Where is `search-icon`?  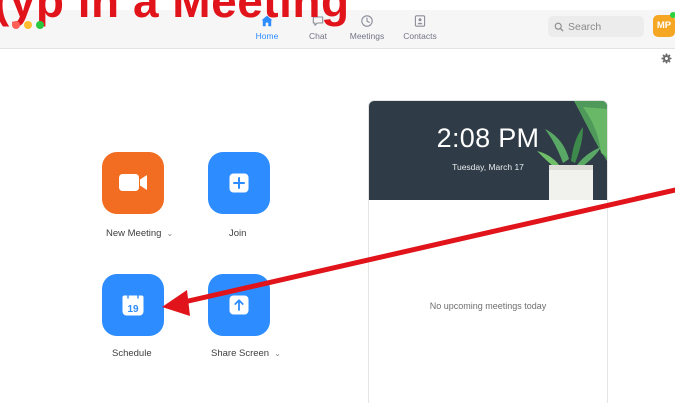
search-icon is located at coordinates (559, 26).